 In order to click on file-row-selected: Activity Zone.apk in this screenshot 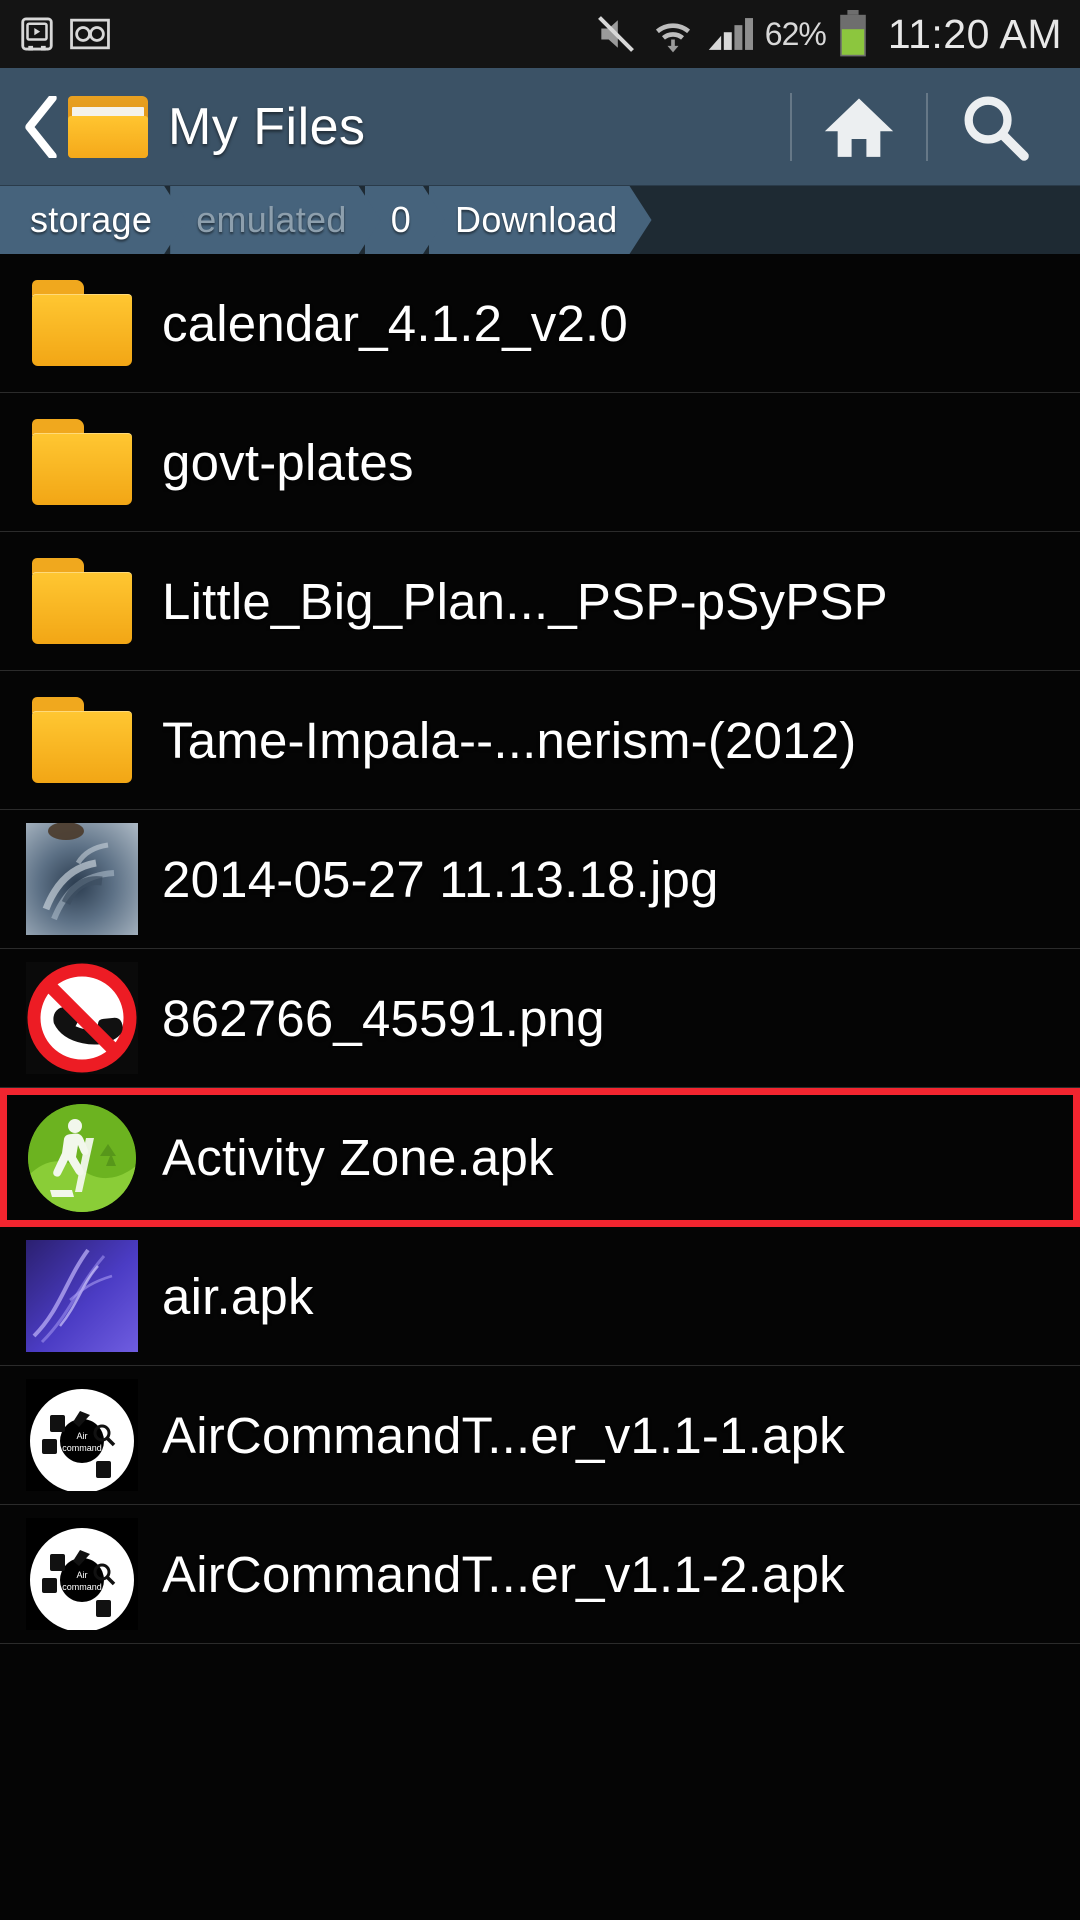, I will do `click(540, 1157)`.